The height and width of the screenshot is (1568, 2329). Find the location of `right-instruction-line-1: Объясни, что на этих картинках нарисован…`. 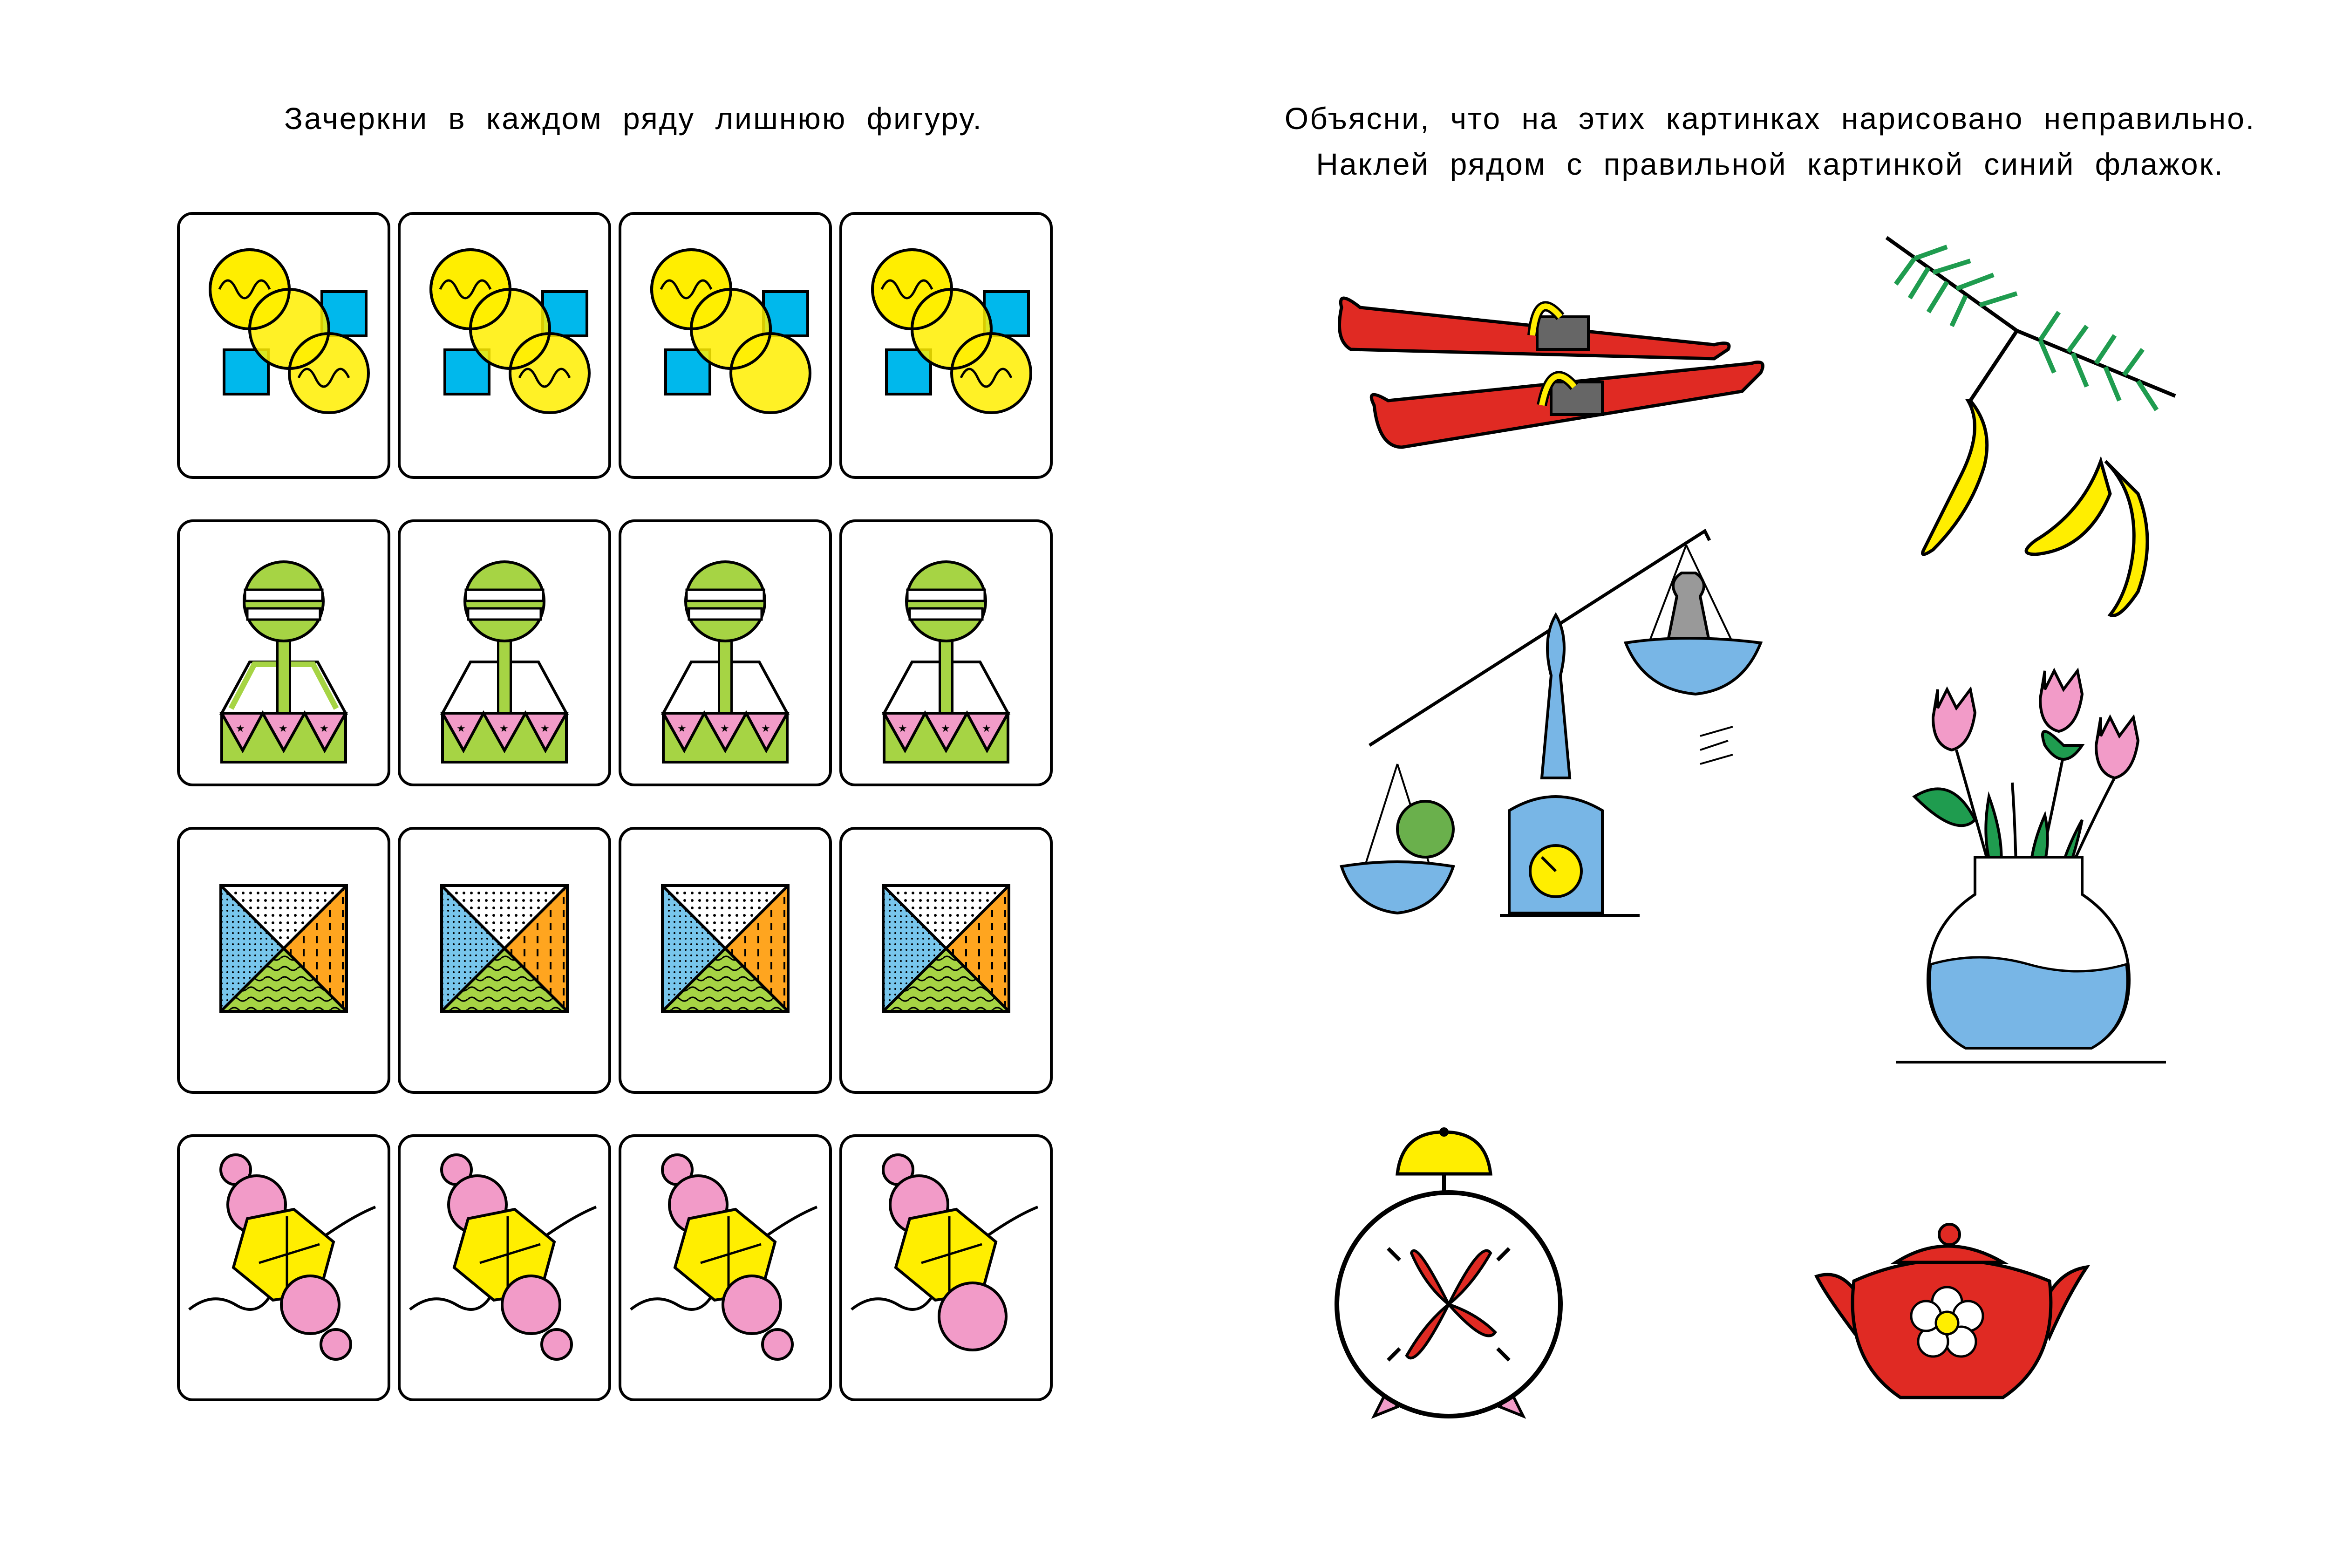

right-instruction-line-1: Объясни, что на этих картинках нарисован… is located at coordinates (1770, 118).